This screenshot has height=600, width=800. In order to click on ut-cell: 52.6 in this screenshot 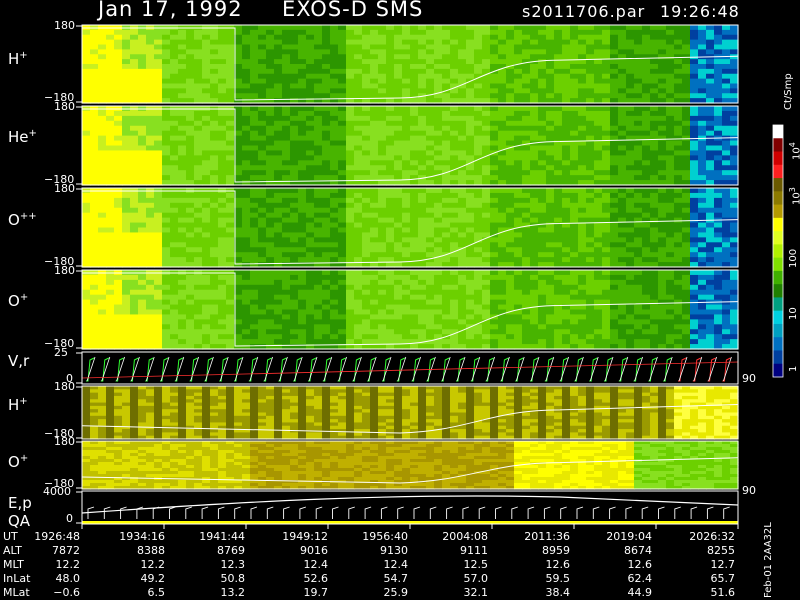, I will do `click(316, 578)`.